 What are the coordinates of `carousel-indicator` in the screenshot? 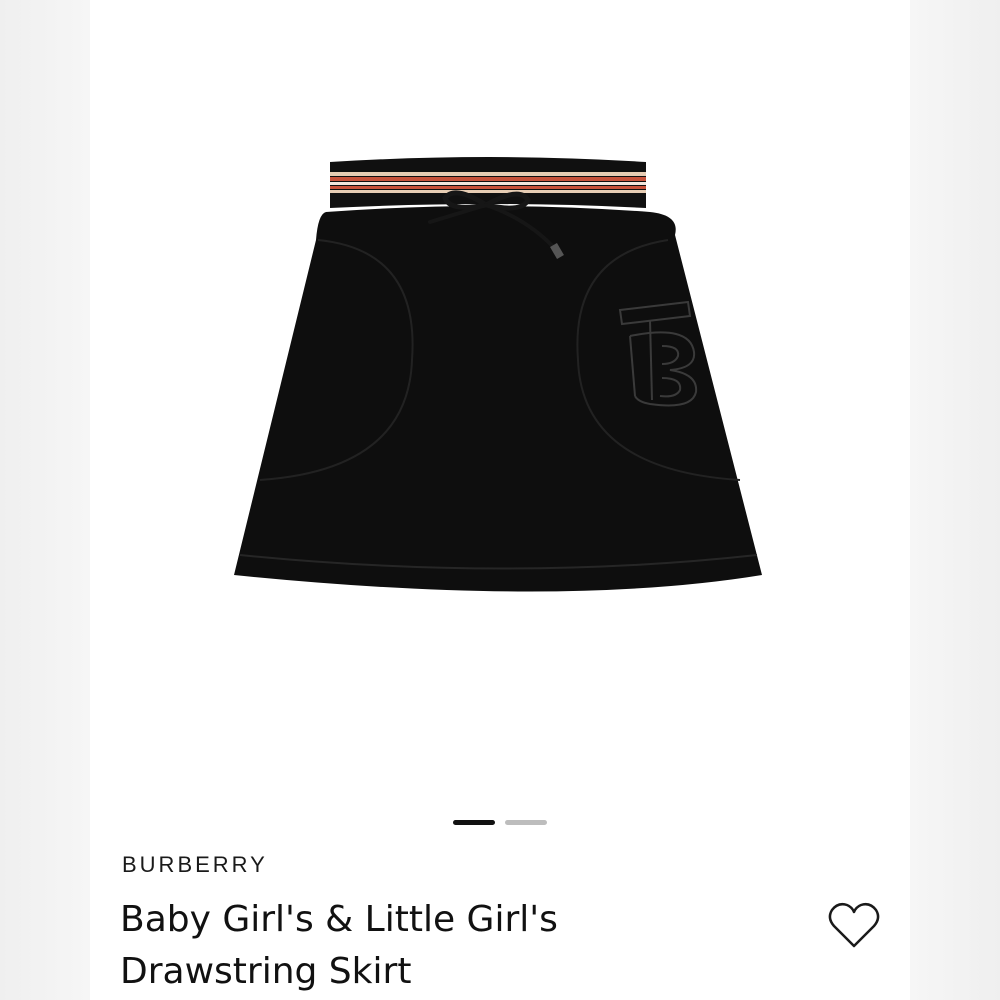 It's located at (500, 823).